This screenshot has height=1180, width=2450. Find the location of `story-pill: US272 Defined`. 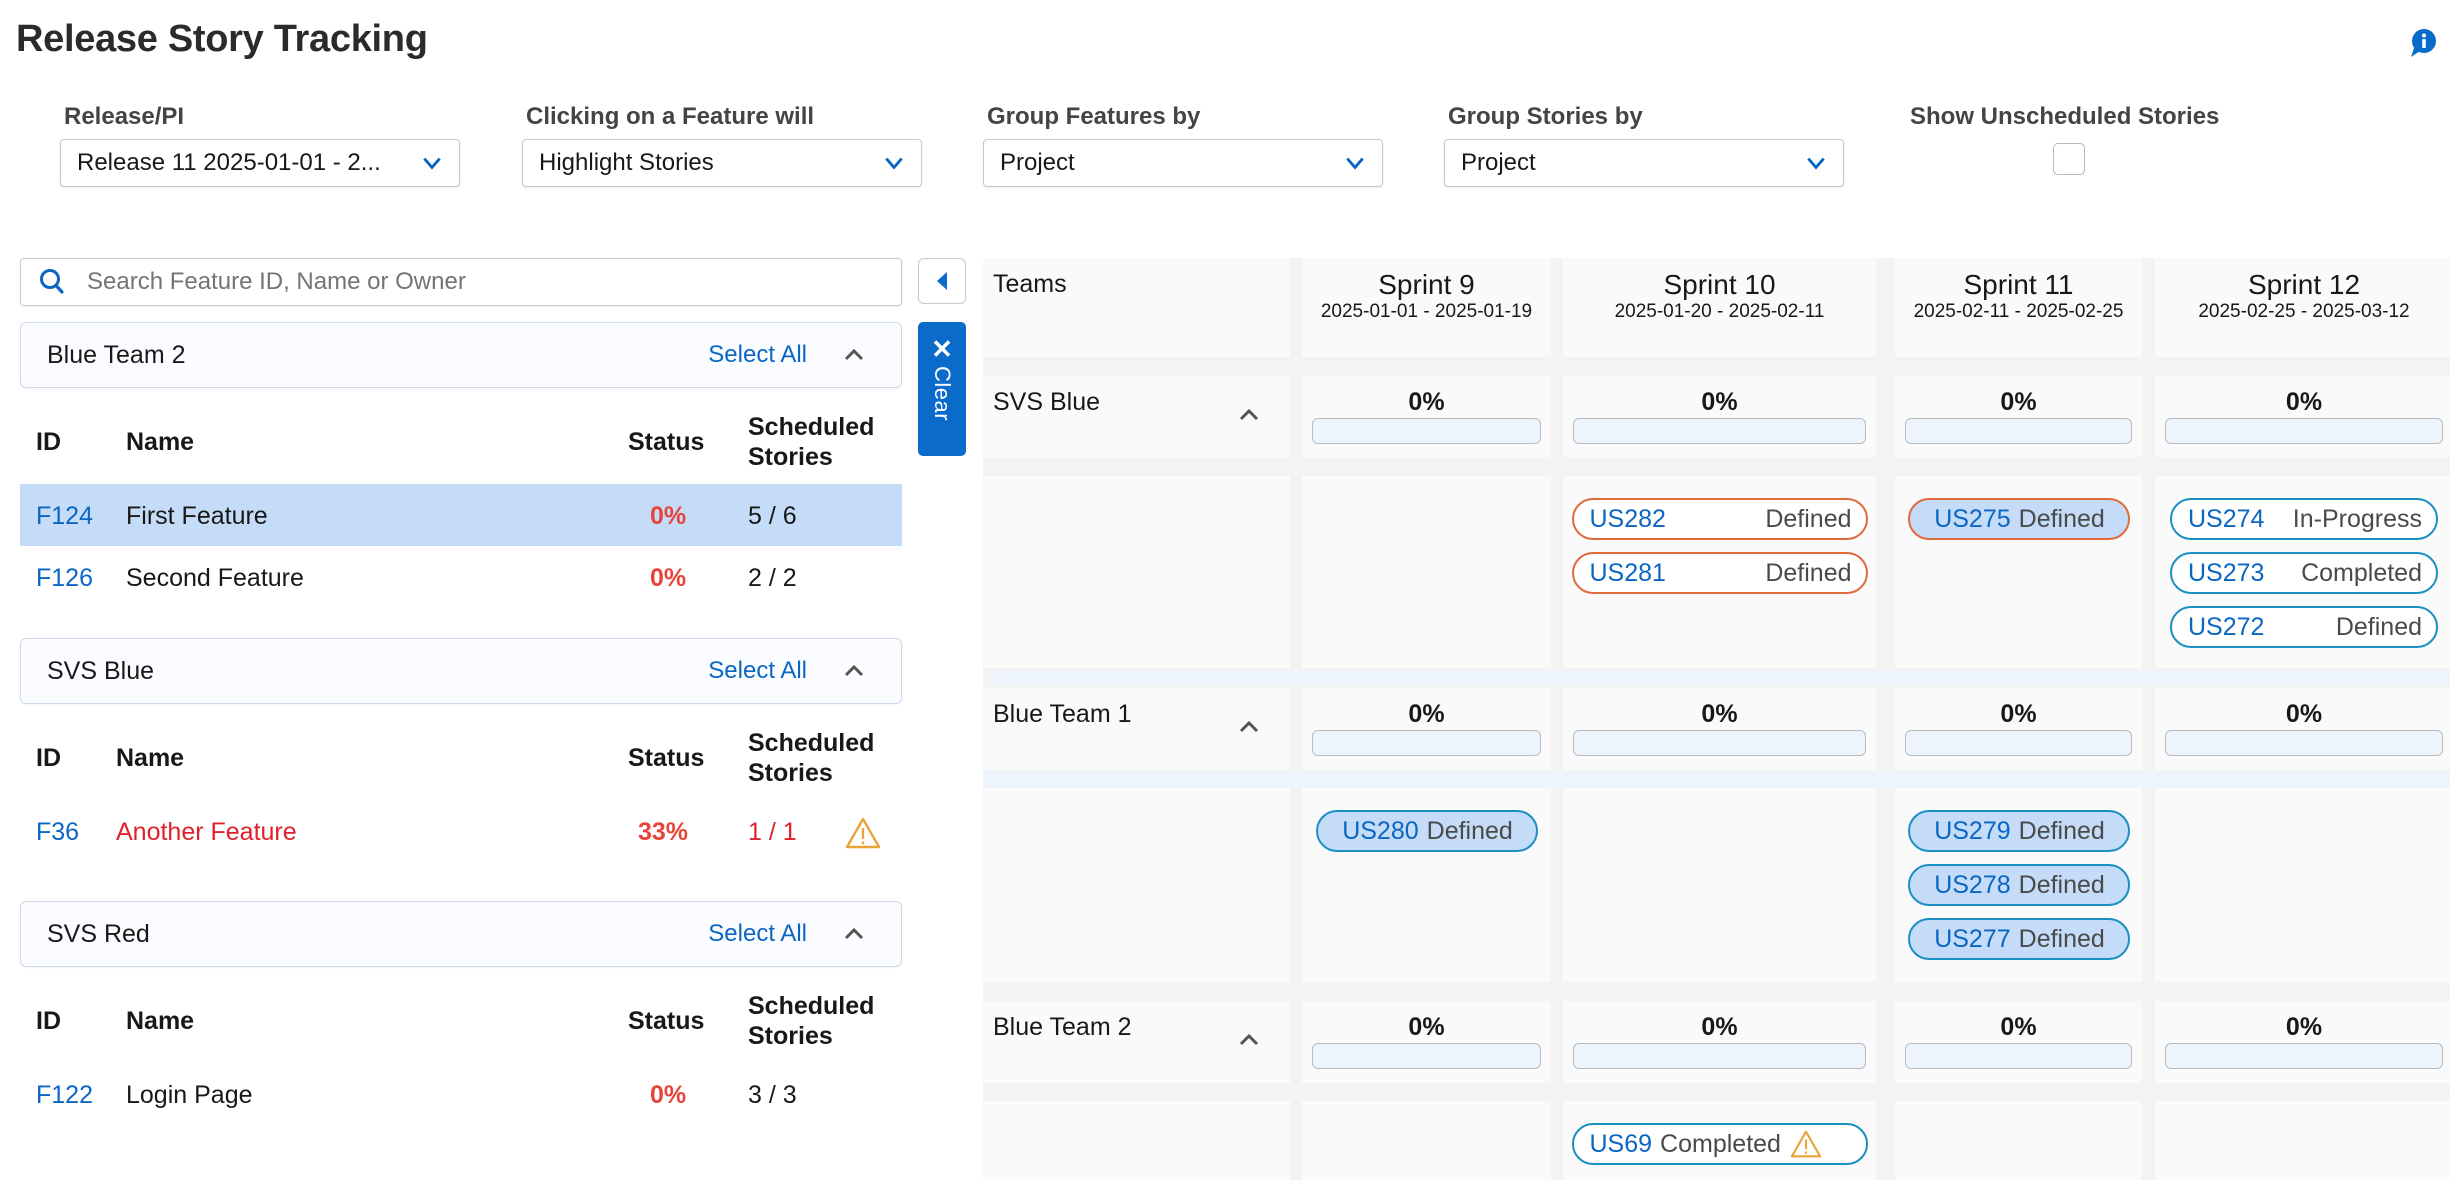

story-pill: US272 Defined is located at coordinates (2304, 627).